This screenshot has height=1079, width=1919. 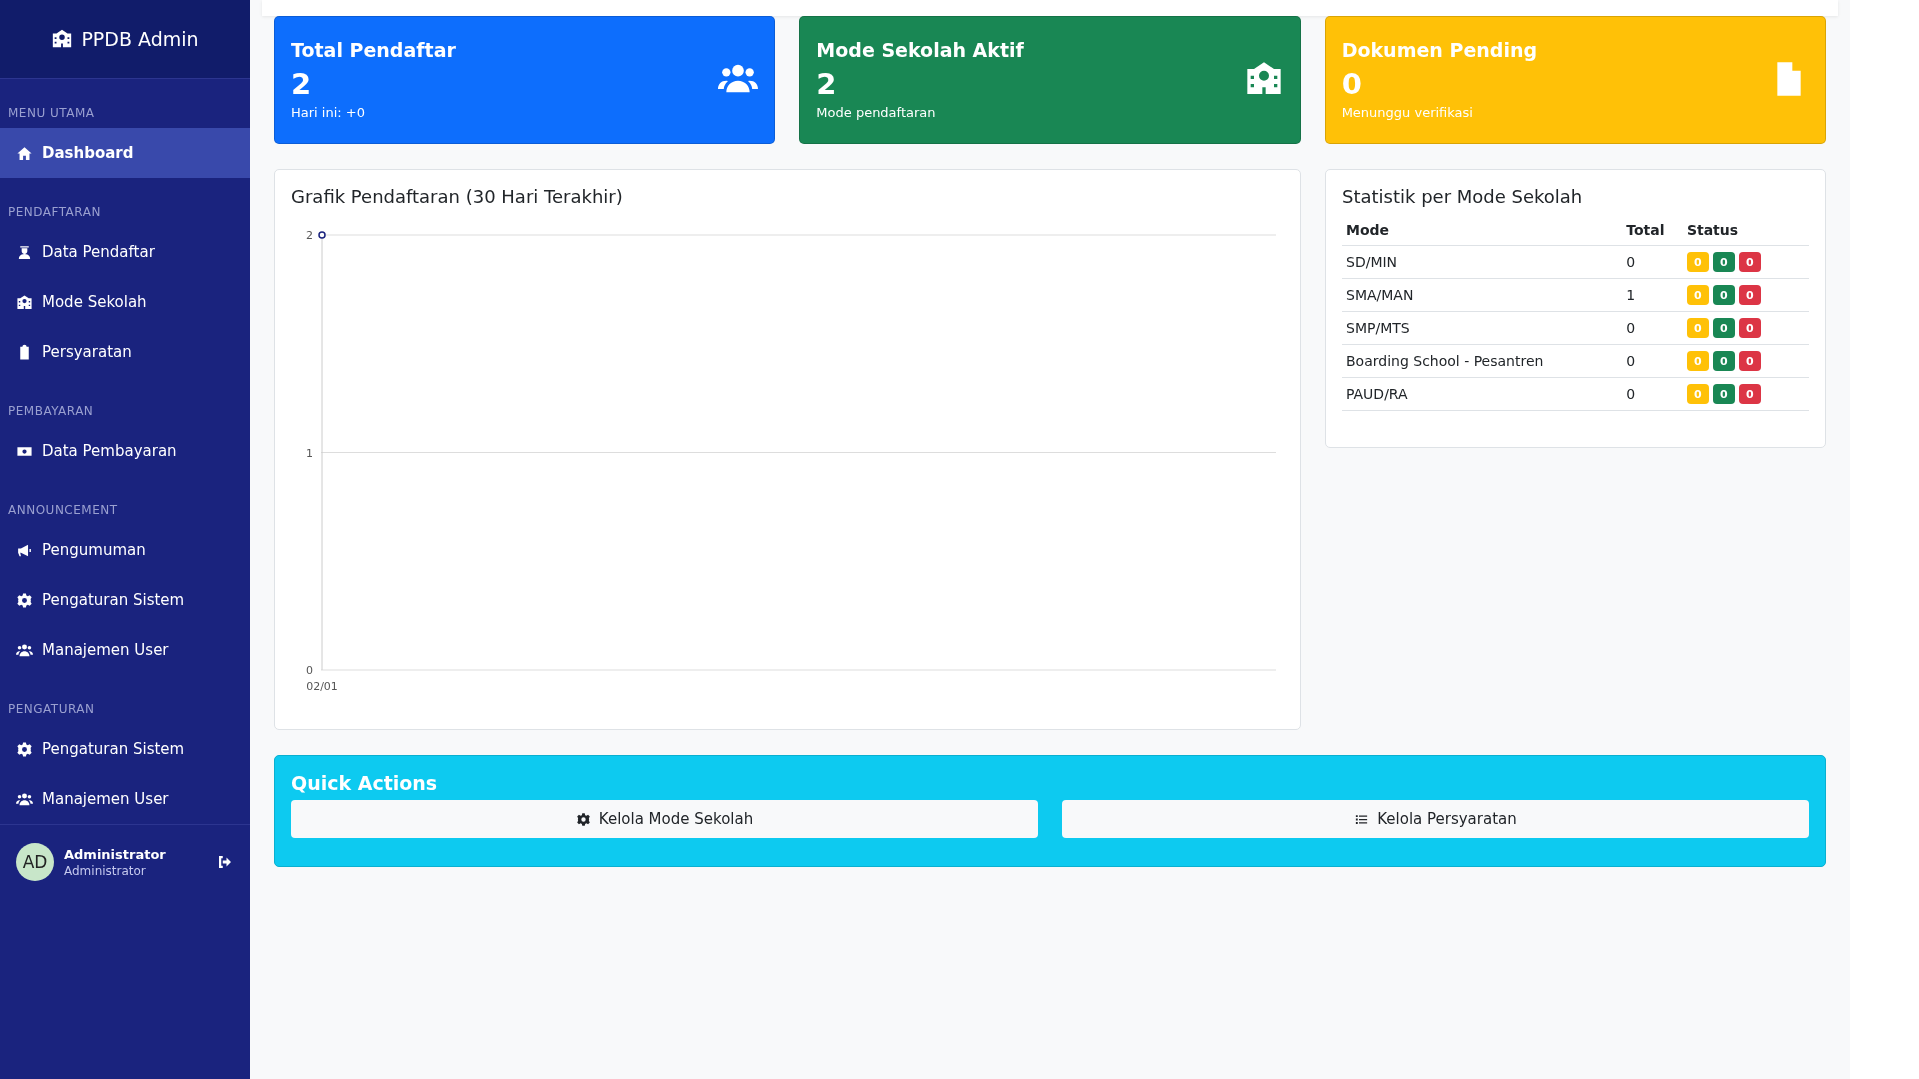 What do you see at coordinates (374, 49) in the screenshot?
I see `card-title: Total Pendaftar` at bounding box center [374, 49].